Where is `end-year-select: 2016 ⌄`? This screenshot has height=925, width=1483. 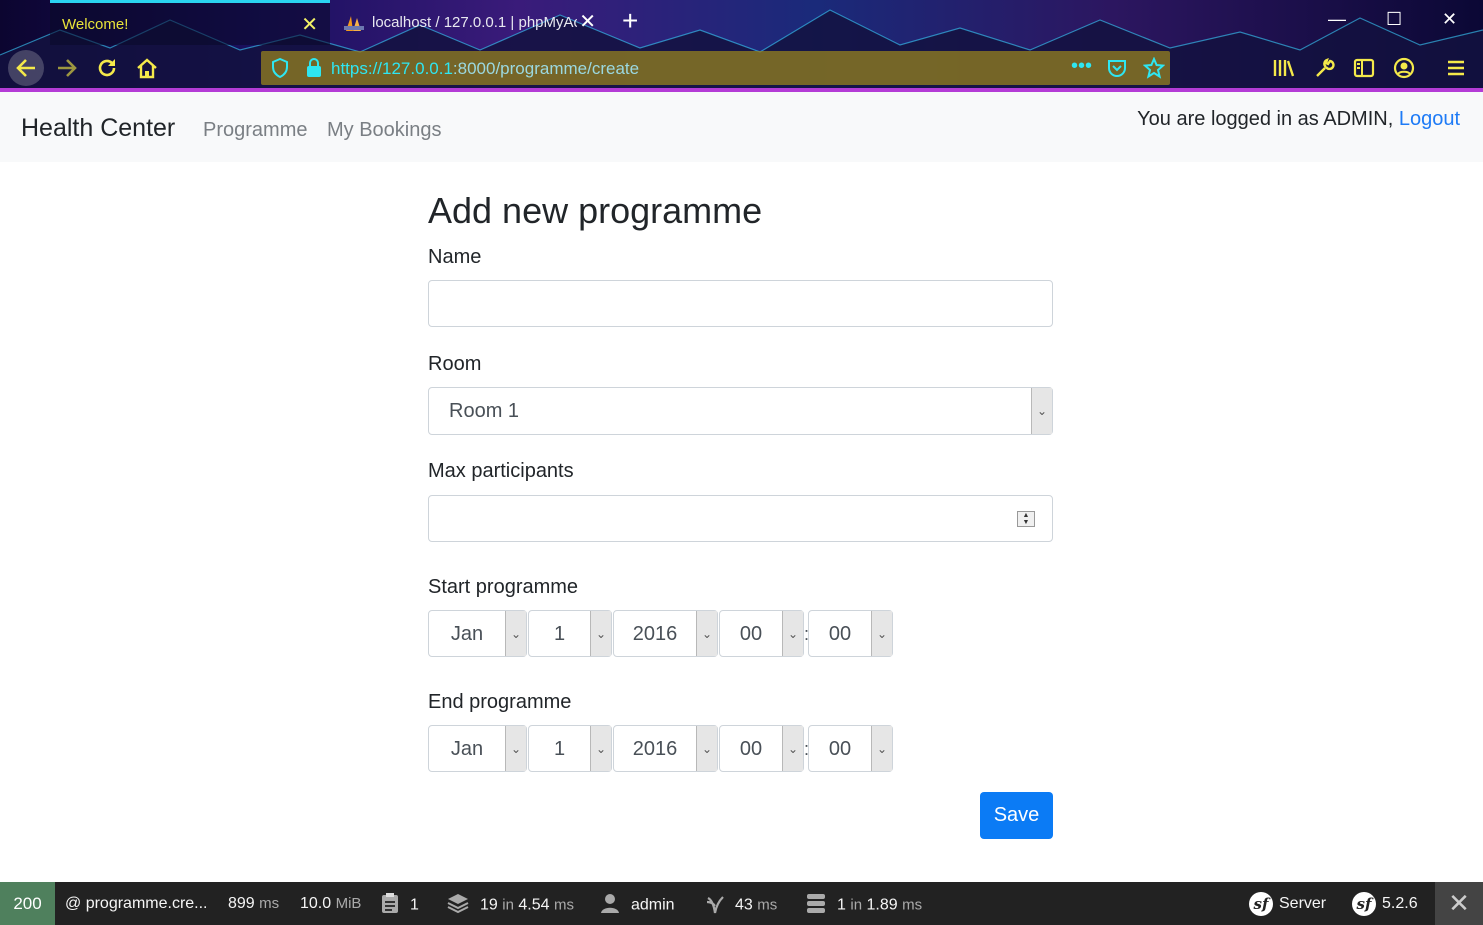
end-year-select: 2016 ⌄ is located at coordinates (665, 748).